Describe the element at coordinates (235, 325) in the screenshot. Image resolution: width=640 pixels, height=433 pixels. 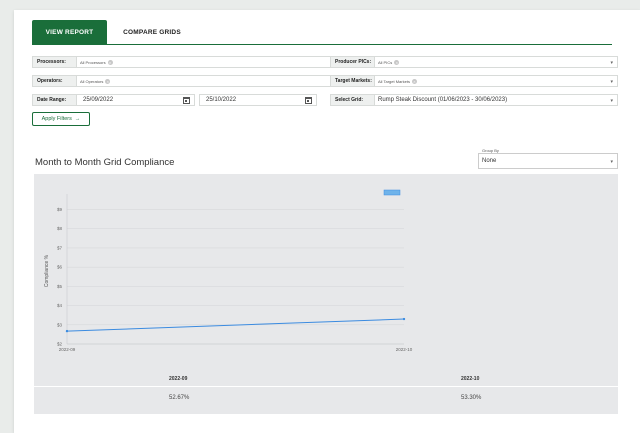
I see `series-line` at that location.